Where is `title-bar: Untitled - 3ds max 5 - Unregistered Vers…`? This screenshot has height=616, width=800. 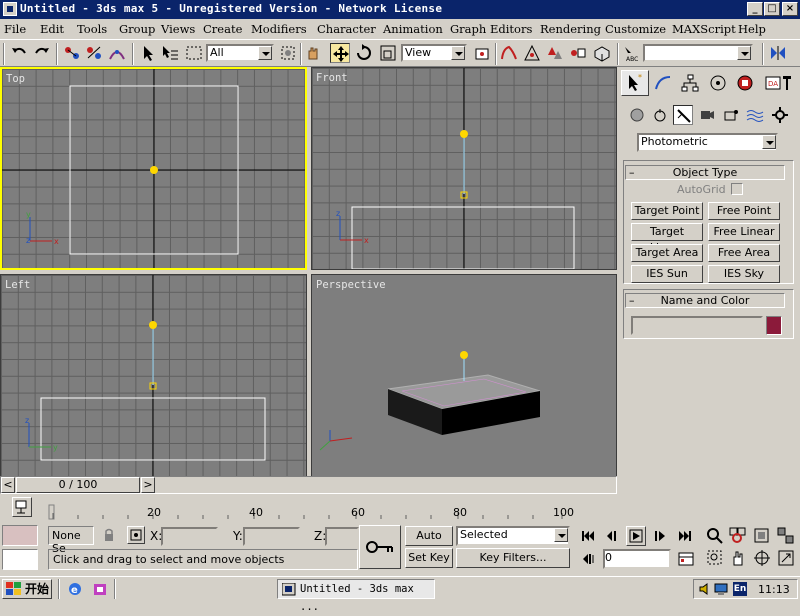
title-bar: Untitled - 3ds max 5 - Unregistered Vers… is located at coordinates (400, 9).